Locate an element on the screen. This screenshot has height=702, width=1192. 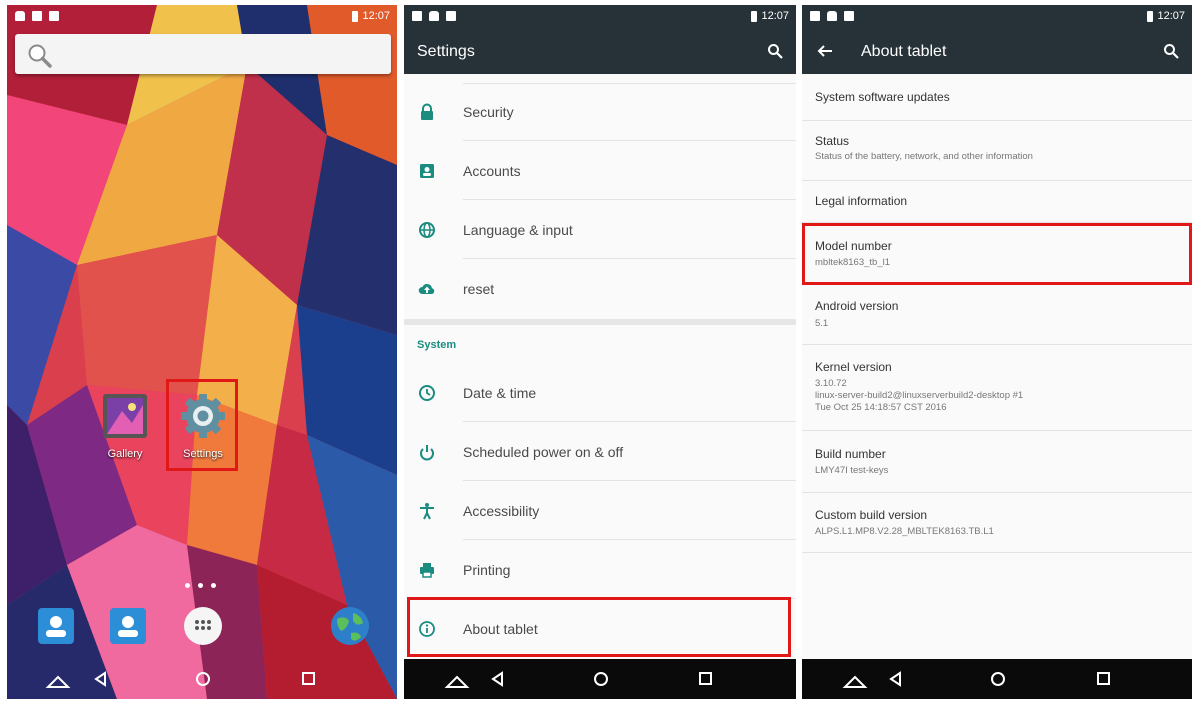
clock-icon is located at coordinates (427, 393).